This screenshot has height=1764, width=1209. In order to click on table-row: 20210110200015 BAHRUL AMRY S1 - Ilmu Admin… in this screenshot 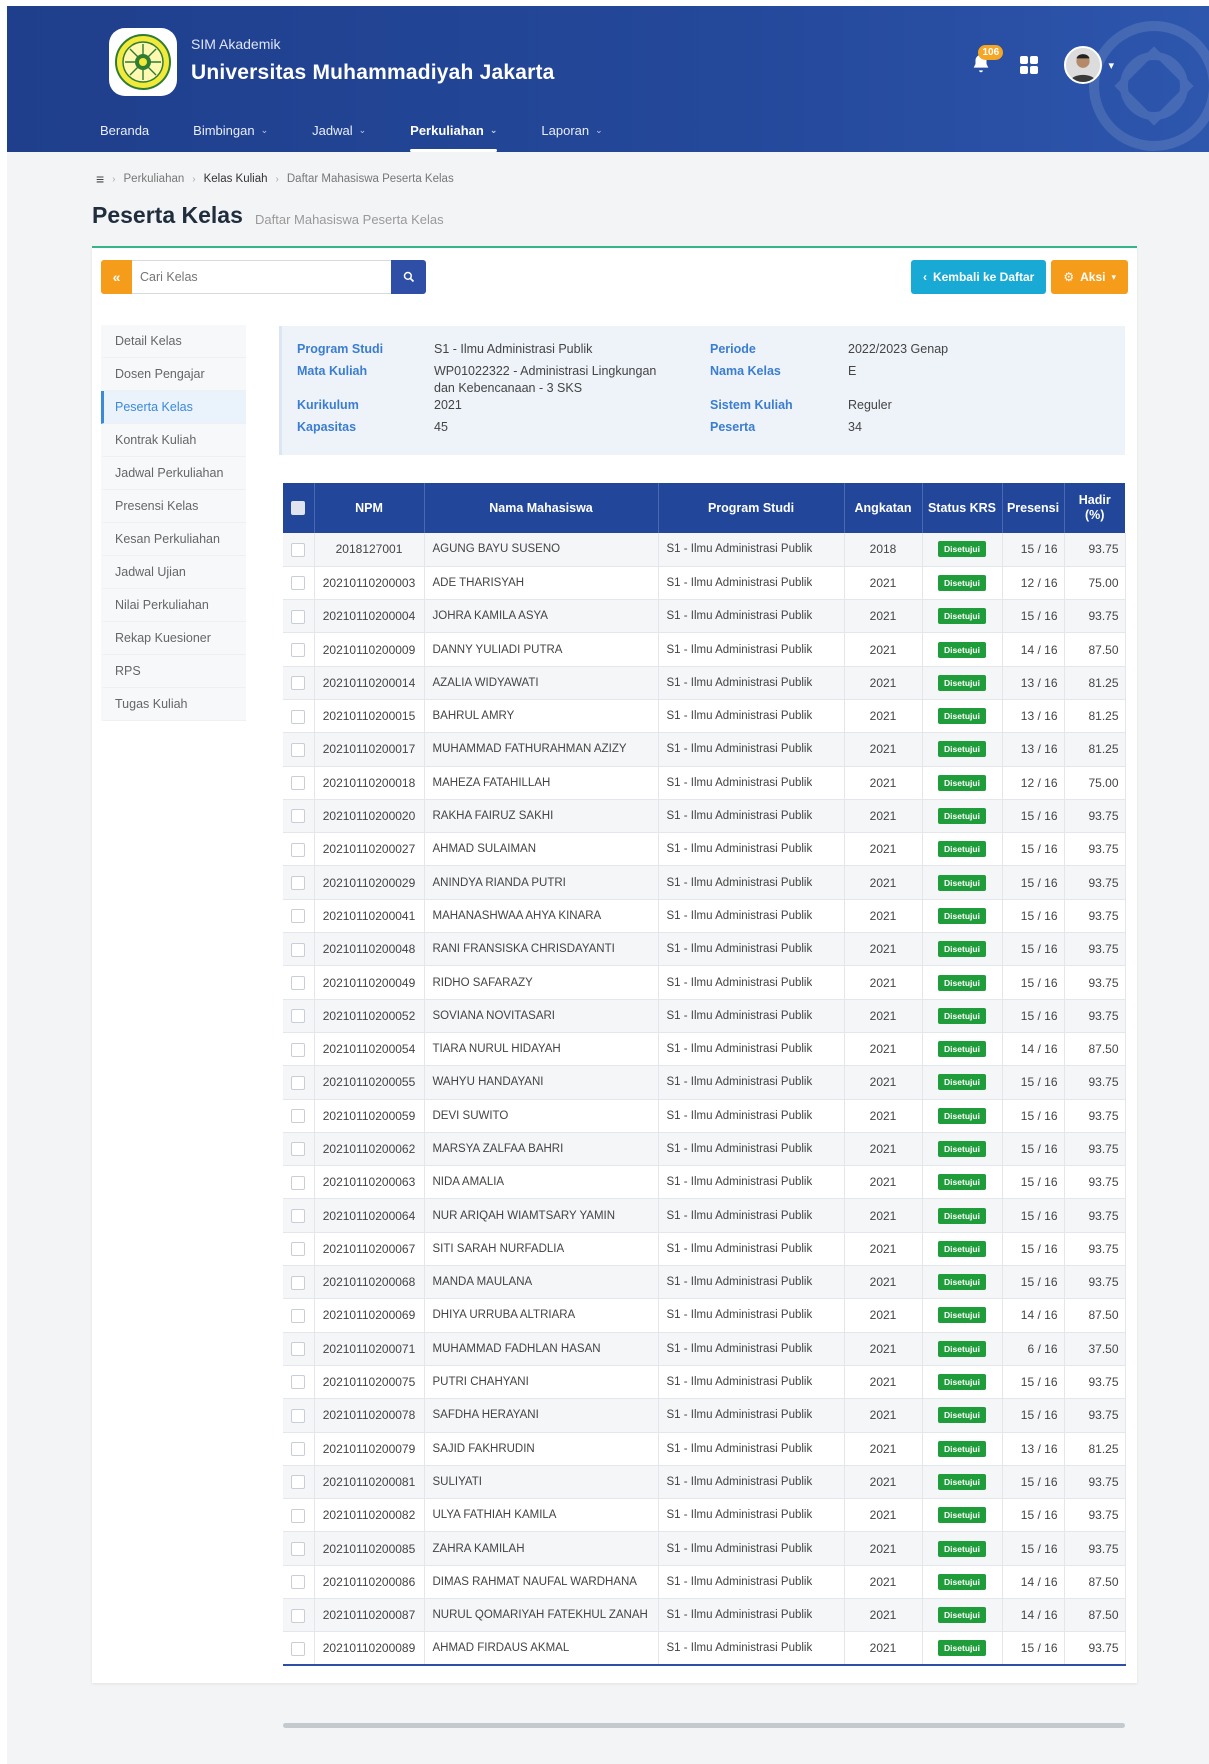, I will do `click(704, 716)`.